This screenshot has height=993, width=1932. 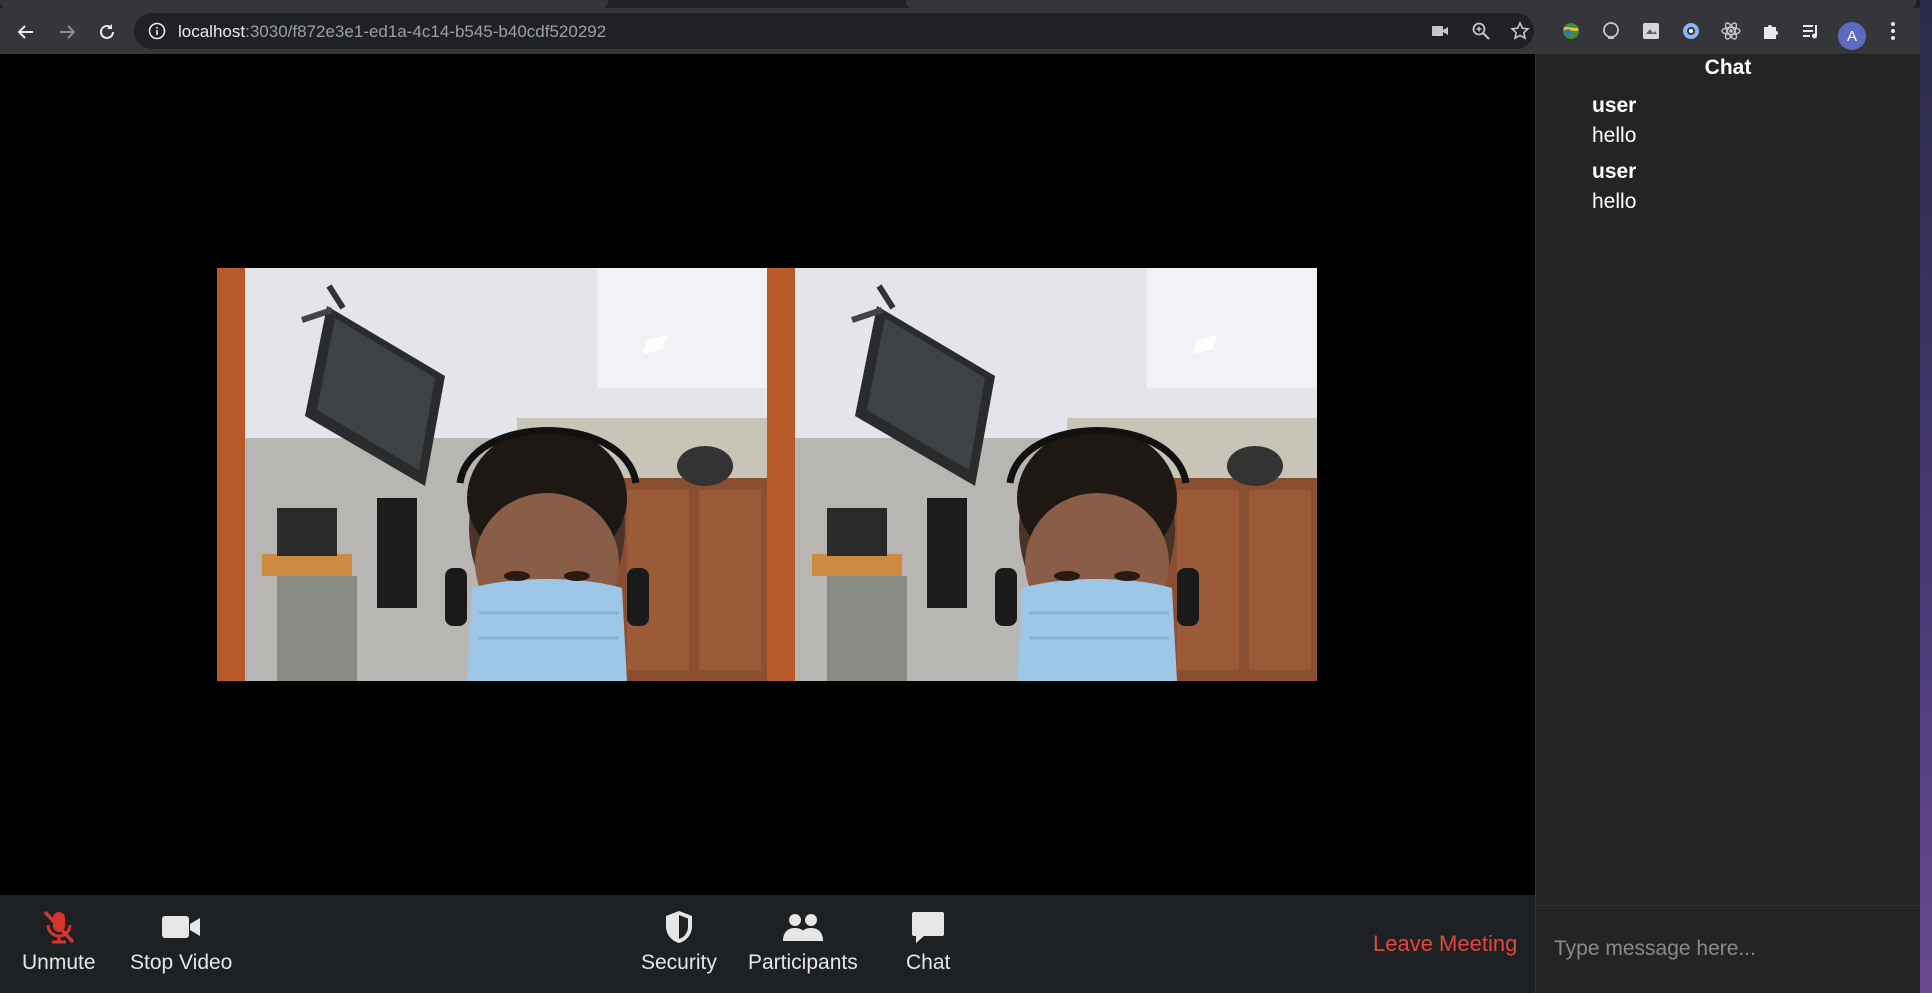 What do you see at coordinates (928, 927) in the screenshot?
I see `chat-bubble-icon` at bounding box center [928, 927].